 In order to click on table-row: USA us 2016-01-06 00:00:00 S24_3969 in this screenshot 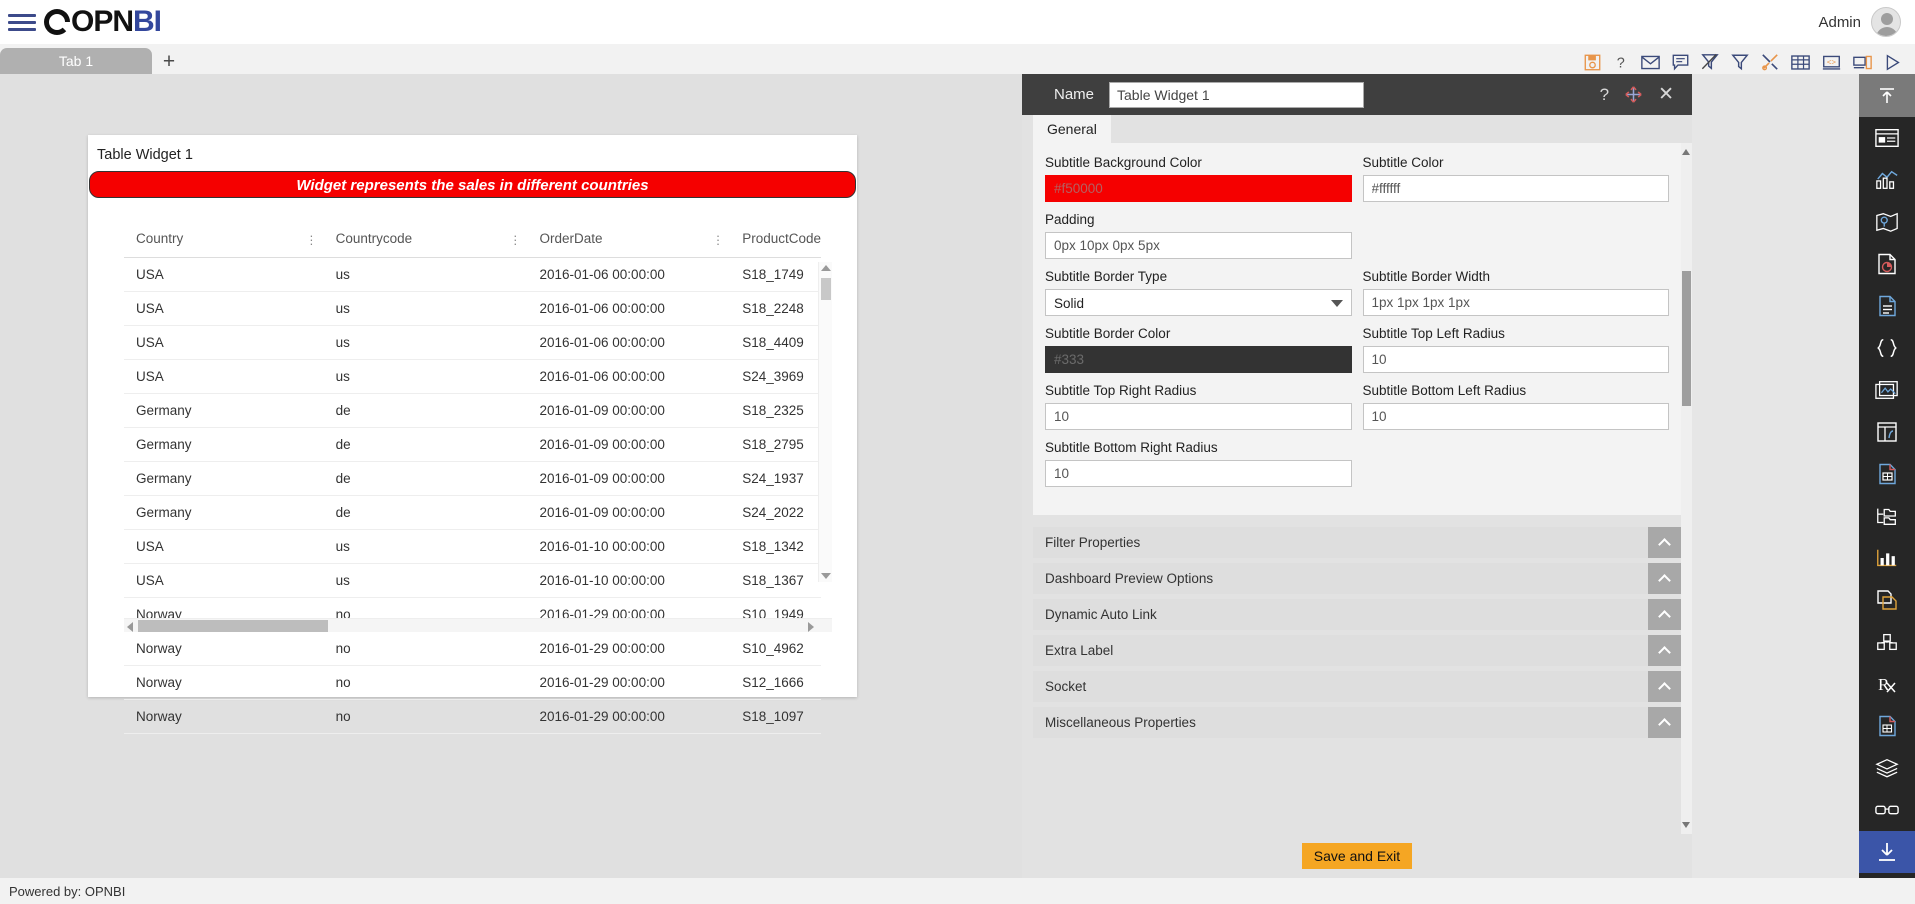, I will do `click(472, 376)`.